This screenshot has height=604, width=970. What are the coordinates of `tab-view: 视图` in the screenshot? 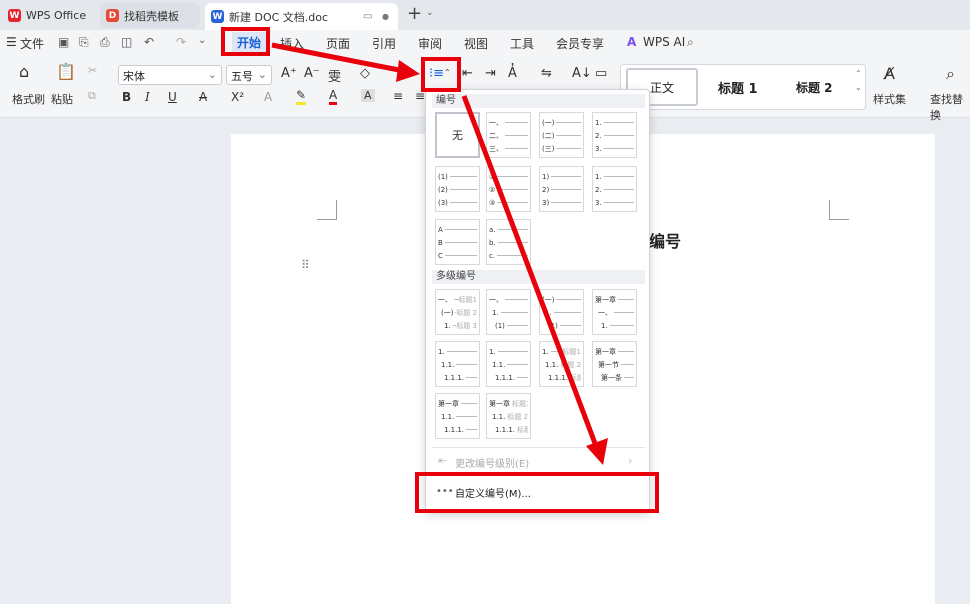 It's located at (476, 43).